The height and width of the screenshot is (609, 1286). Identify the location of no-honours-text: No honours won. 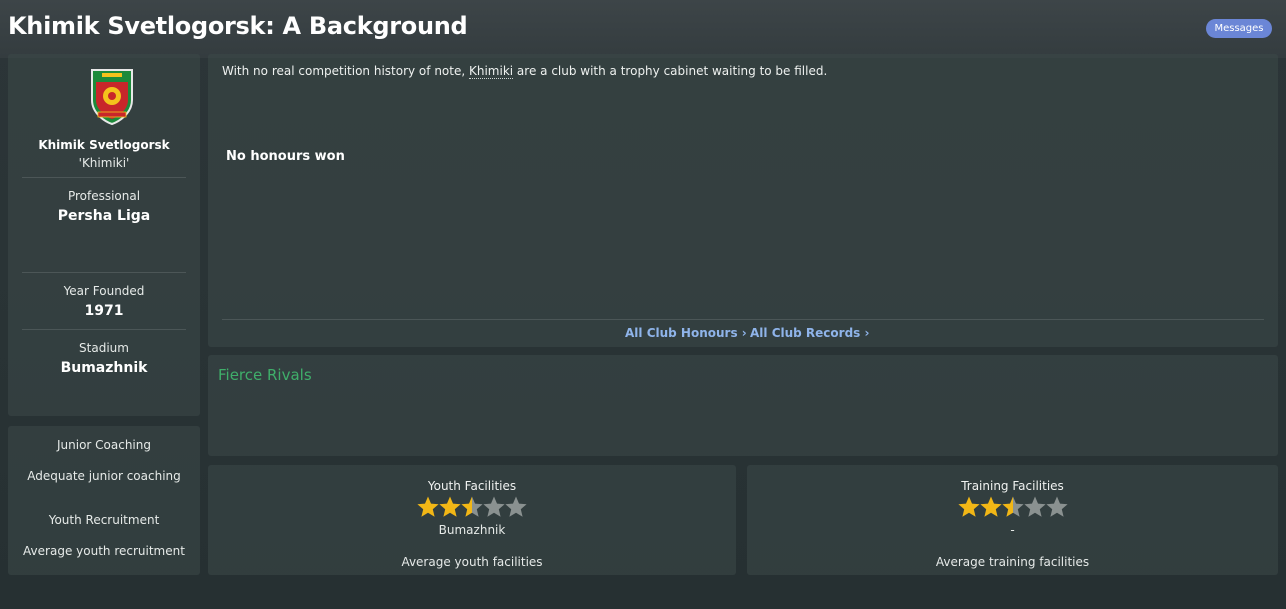
(285, 156).